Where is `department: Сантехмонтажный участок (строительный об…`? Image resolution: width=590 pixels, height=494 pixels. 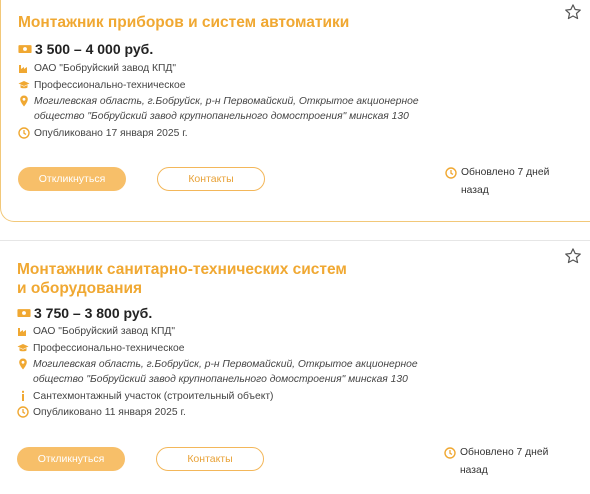 department: Сантехмонтажный участок (строительный об… is located at coordinates (153, 396).